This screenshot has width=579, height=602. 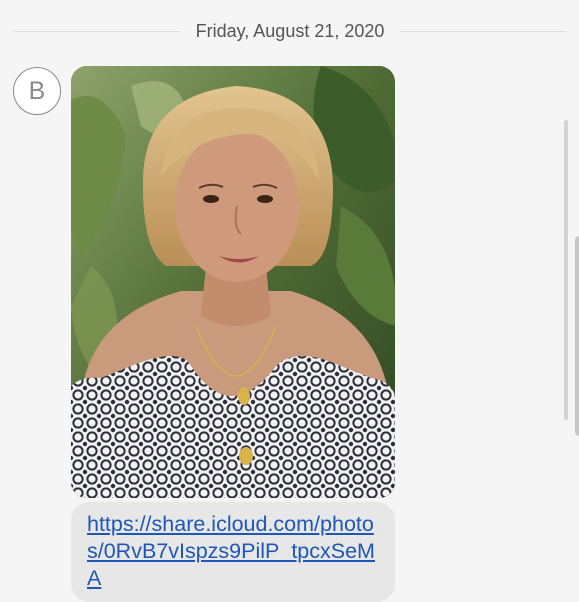 What do you see at coordinates (97, 31) in the screenshot?
I see `date-divider-left` at bounding box center [97, 31].